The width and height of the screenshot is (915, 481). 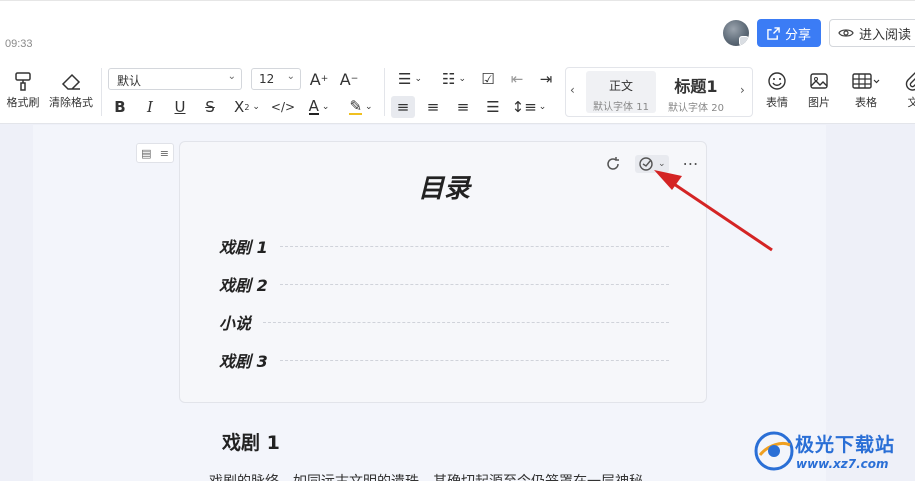 I want to click on watermark-name: 极光下载站, so click(x=845, y=445).